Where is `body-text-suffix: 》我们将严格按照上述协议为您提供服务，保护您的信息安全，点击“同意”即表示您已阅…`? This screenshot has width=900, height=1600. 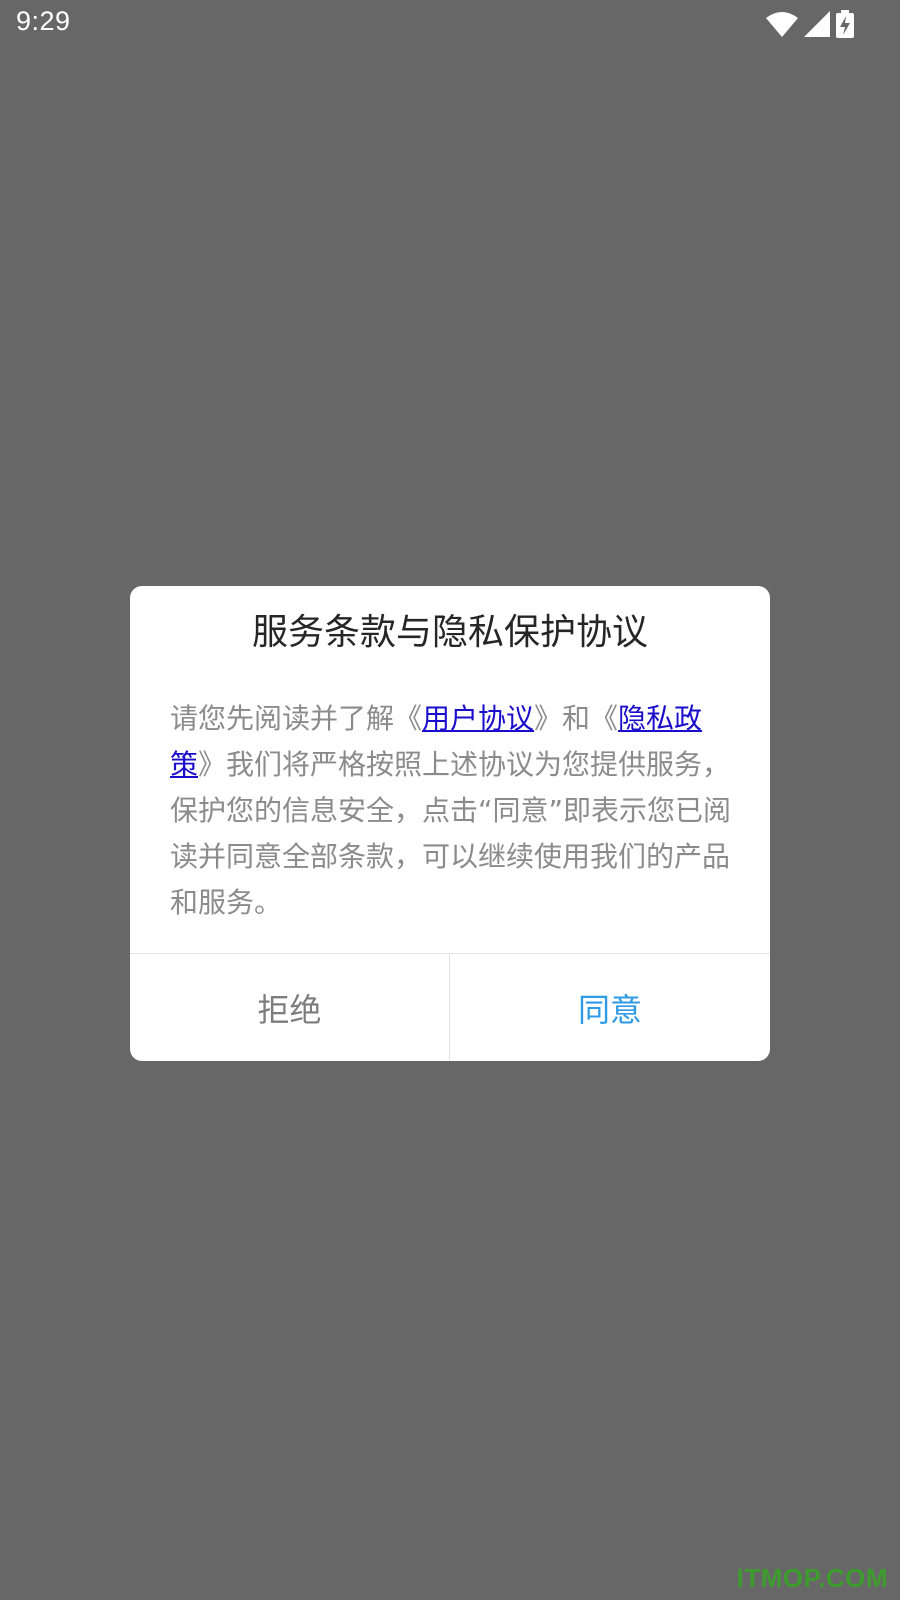
body-text-suffix: 》我们将严格按照上述协议为您提供服务，保护您的信息安全，点击“同意”即表示您已阅… is located at coordinates (451, 833).